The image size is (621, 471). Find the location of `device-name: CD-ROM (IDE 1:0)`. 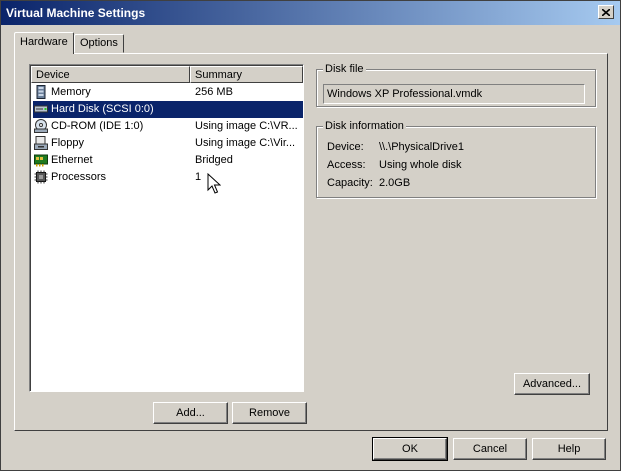

device-name: CD-ROM (IDE 1:0) is located at coordinates (97, 126).